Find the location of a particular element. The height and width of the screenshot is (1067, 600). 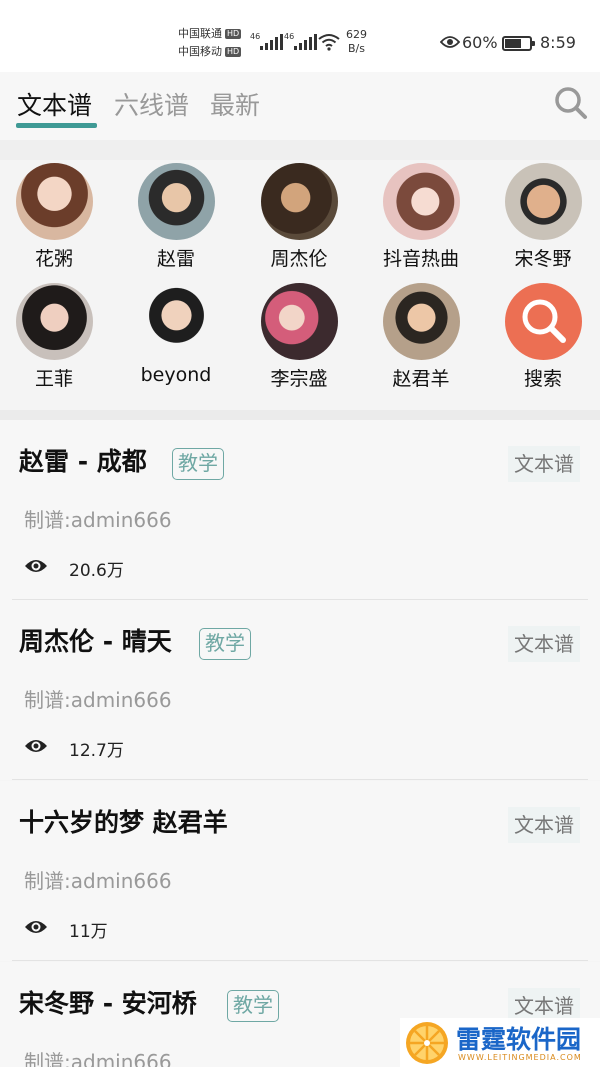

artist-name: 花粥 is located at coordinates (53, 259).